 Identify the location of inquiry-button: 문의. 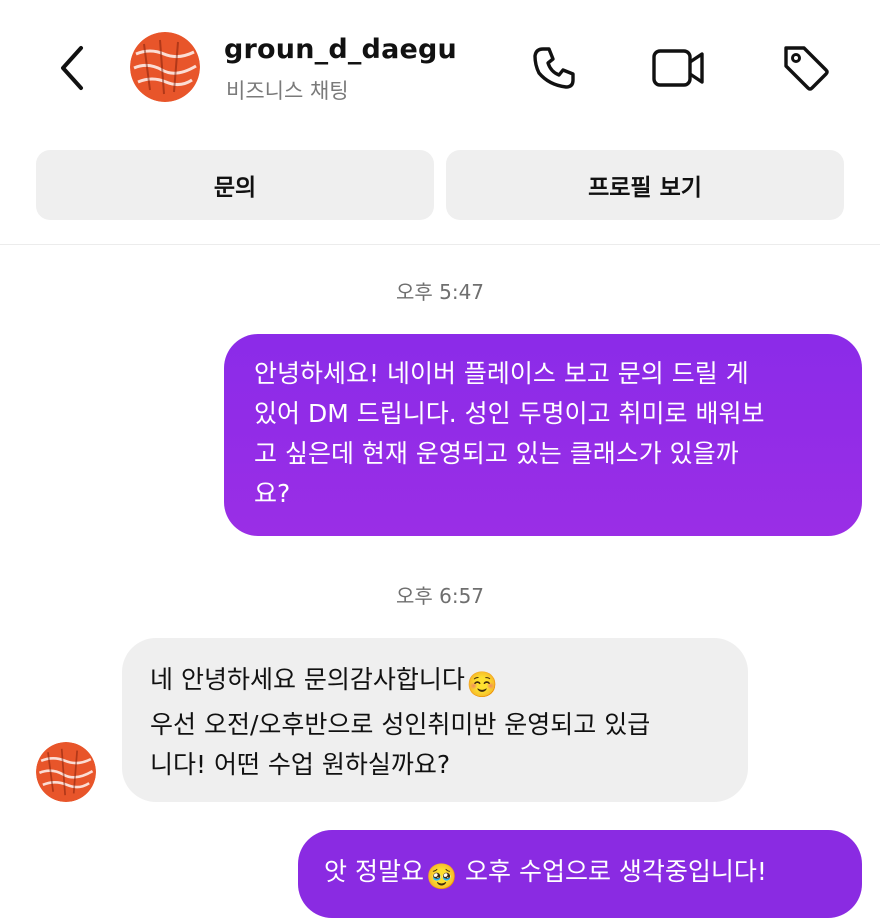
(235, 185).